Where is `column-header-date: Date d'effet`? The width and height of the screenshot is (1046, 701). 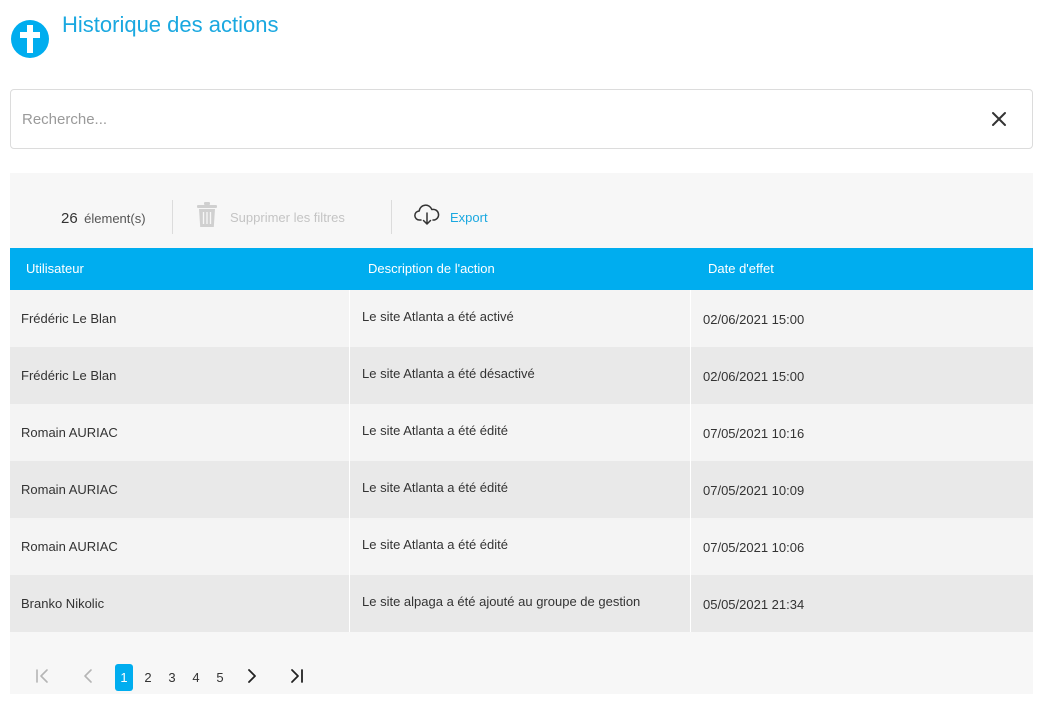
column-header-date: Date d'effet is located at coordinates (861, 269).